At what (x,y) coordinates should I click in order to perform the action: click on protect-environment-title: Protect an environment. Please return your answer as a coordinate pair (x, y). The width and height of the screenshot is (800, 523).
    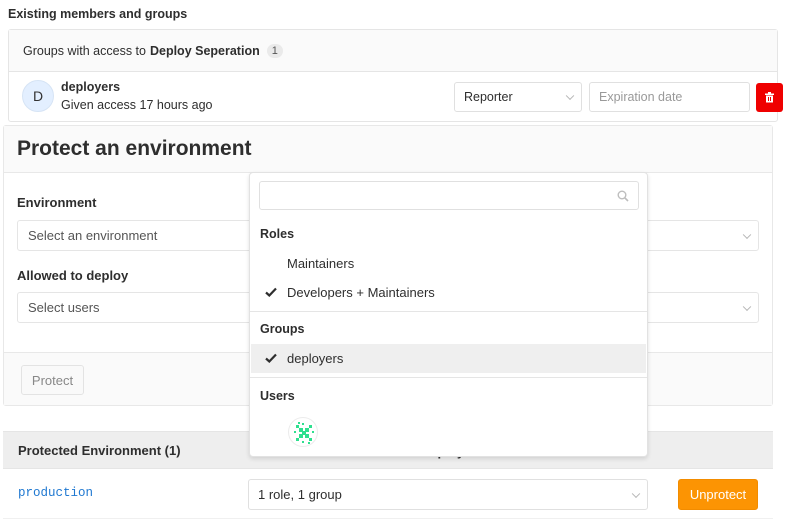
    Looking at the image, I should click on (388, 149).